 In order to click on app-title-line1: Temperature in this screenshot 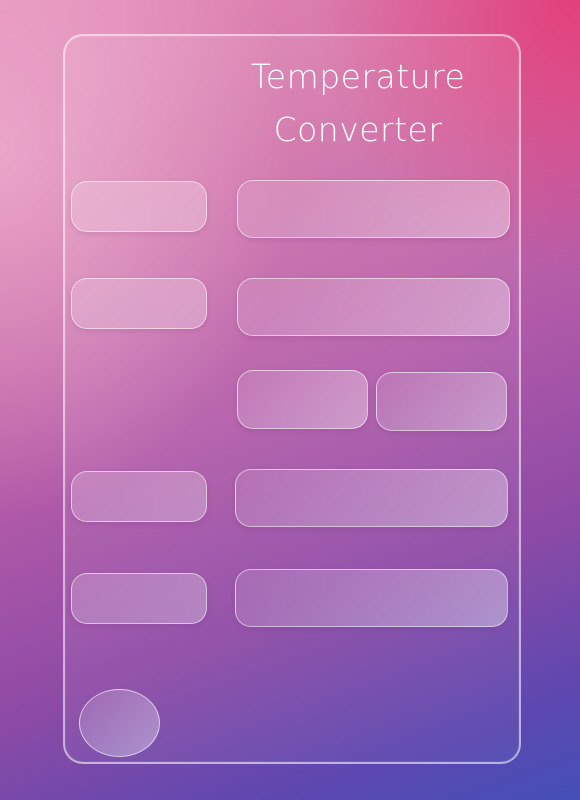, I will do `click(358, 76)`.